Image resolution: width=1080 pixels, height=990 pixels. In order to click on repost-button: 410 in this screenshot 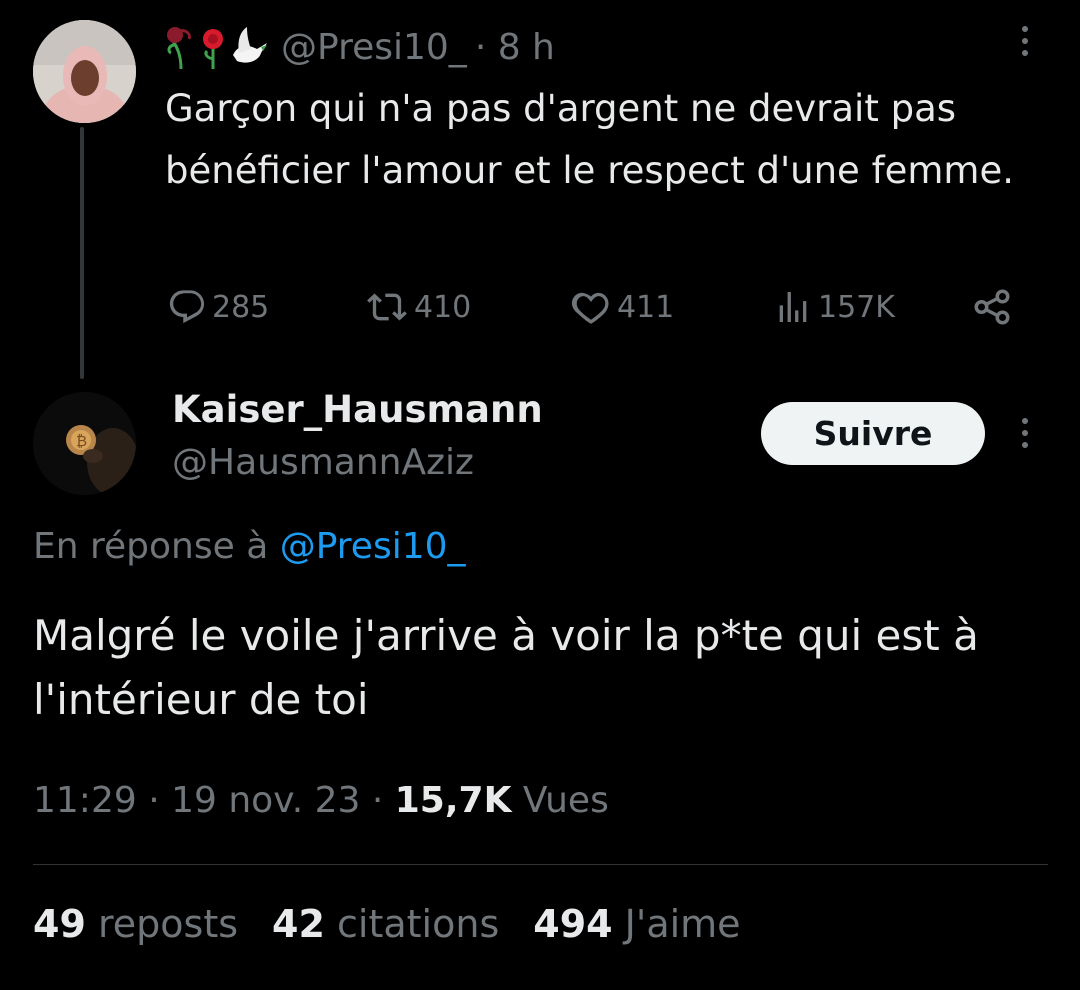, I will do `click(418, 307)`.